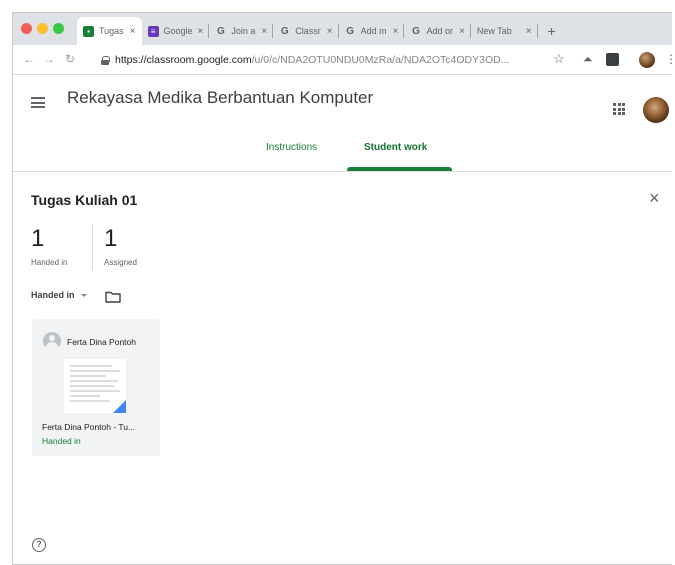 This screenshot has height=565, width=675. Describe the element at coordinates (668, 59) in the screenshot. I see `more-vert-icon: ⋮` at that location.